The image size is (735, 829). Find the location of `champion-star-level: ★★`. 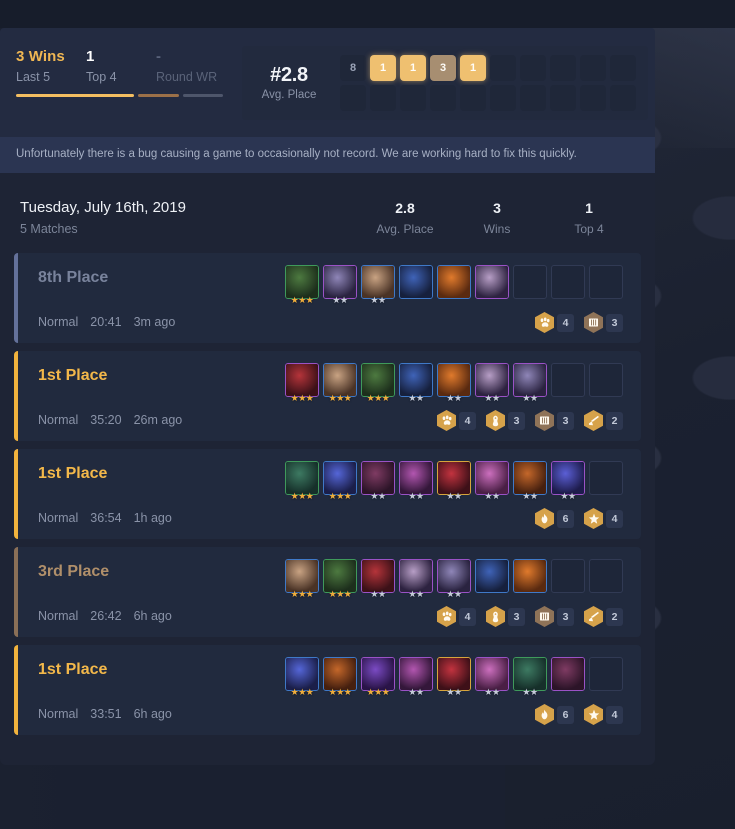

champion-star-level: ★★ is located at coordinates (378, 300).